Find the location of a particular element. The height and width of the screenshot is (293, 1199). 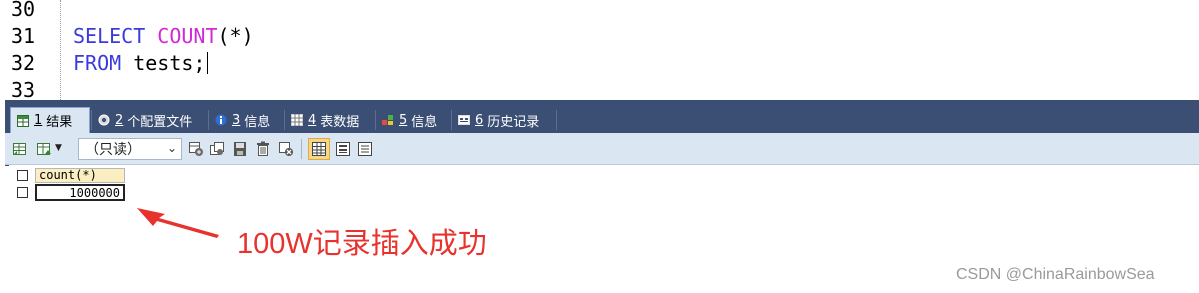

tab-results: 1 结果 is located at coordinates (50, 120).